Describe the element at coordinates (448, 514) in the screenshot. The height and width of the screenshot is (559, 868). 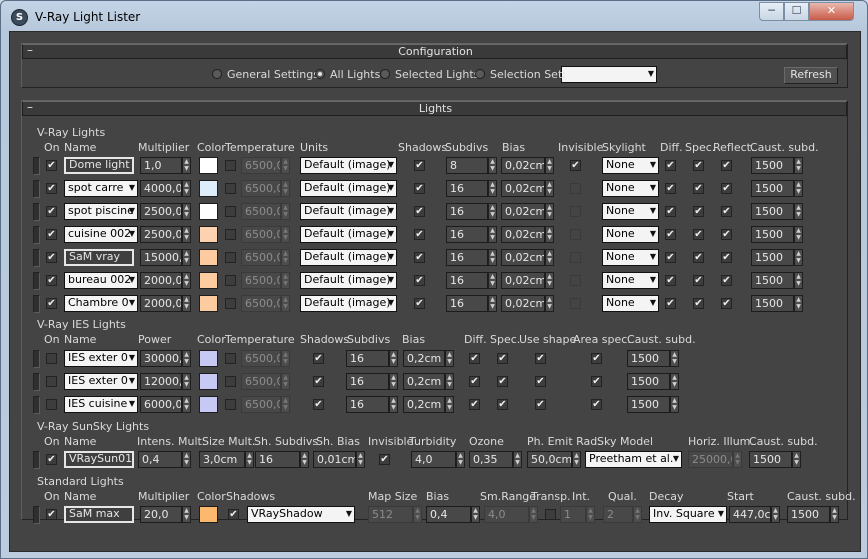
I see `bias-spinner: 0,4` at that location.